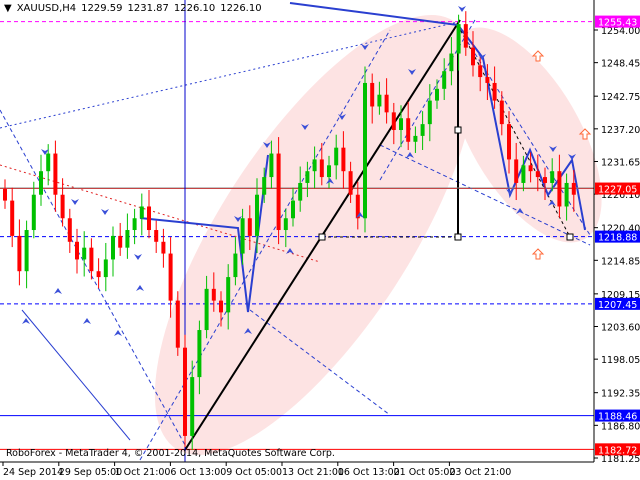 Image resolution: width=640 pixels, height=480 pixels. I want to click on time-tick-label: 16 Oct 13:00, so click(369, 472).